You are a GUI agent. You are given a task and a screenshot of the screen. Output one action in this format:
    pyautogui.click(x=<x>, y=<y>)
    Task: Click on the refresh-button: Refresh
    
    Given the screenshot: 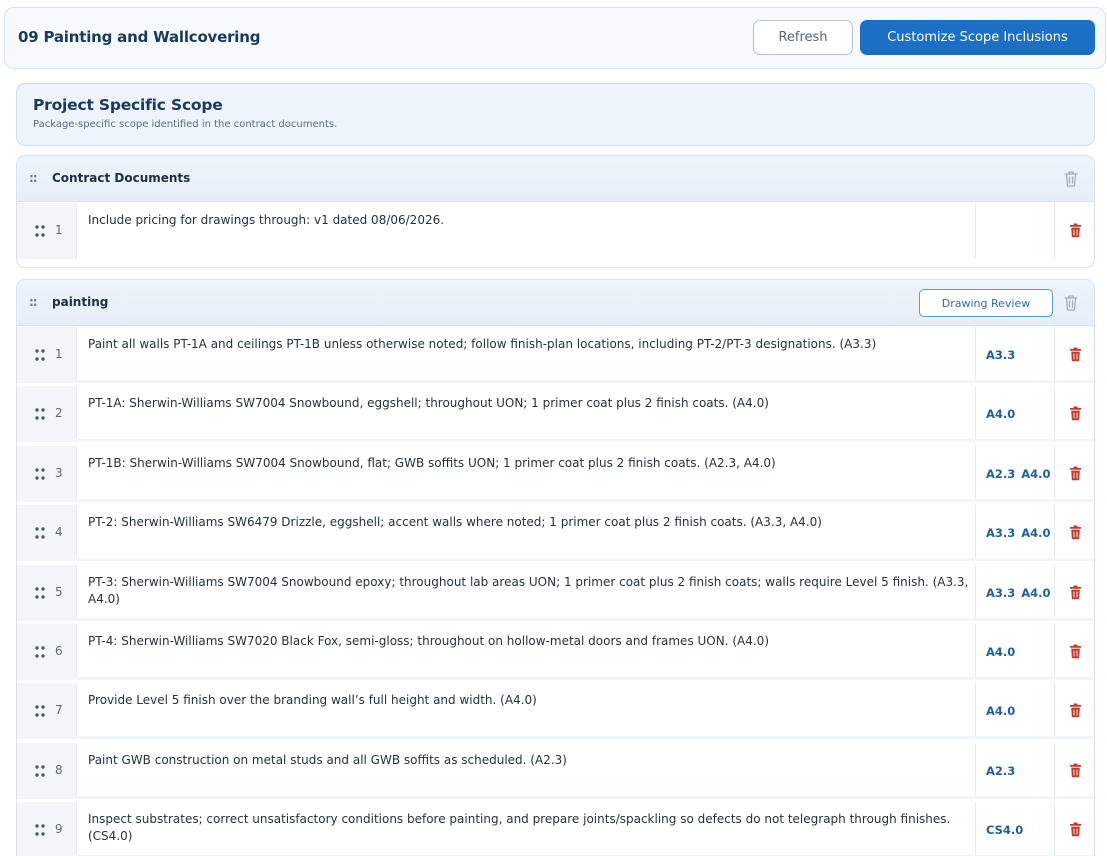 What is the action you would take?
    pyautogui.click(x=803, y=37)
    